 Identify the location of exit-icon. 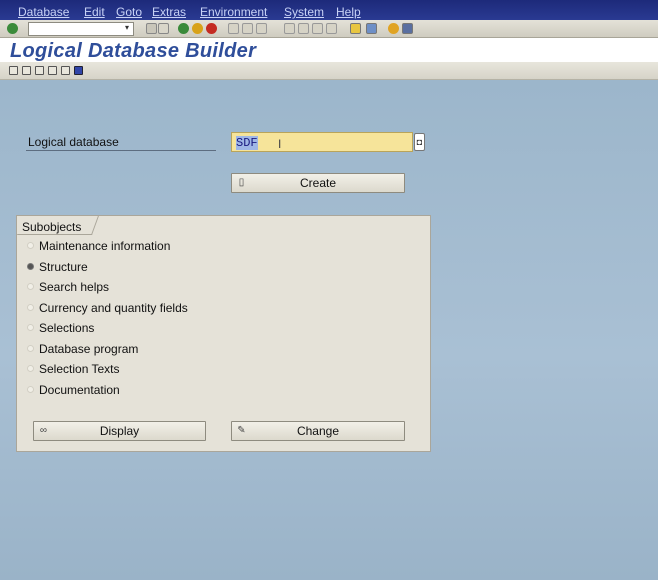
(197, 28).